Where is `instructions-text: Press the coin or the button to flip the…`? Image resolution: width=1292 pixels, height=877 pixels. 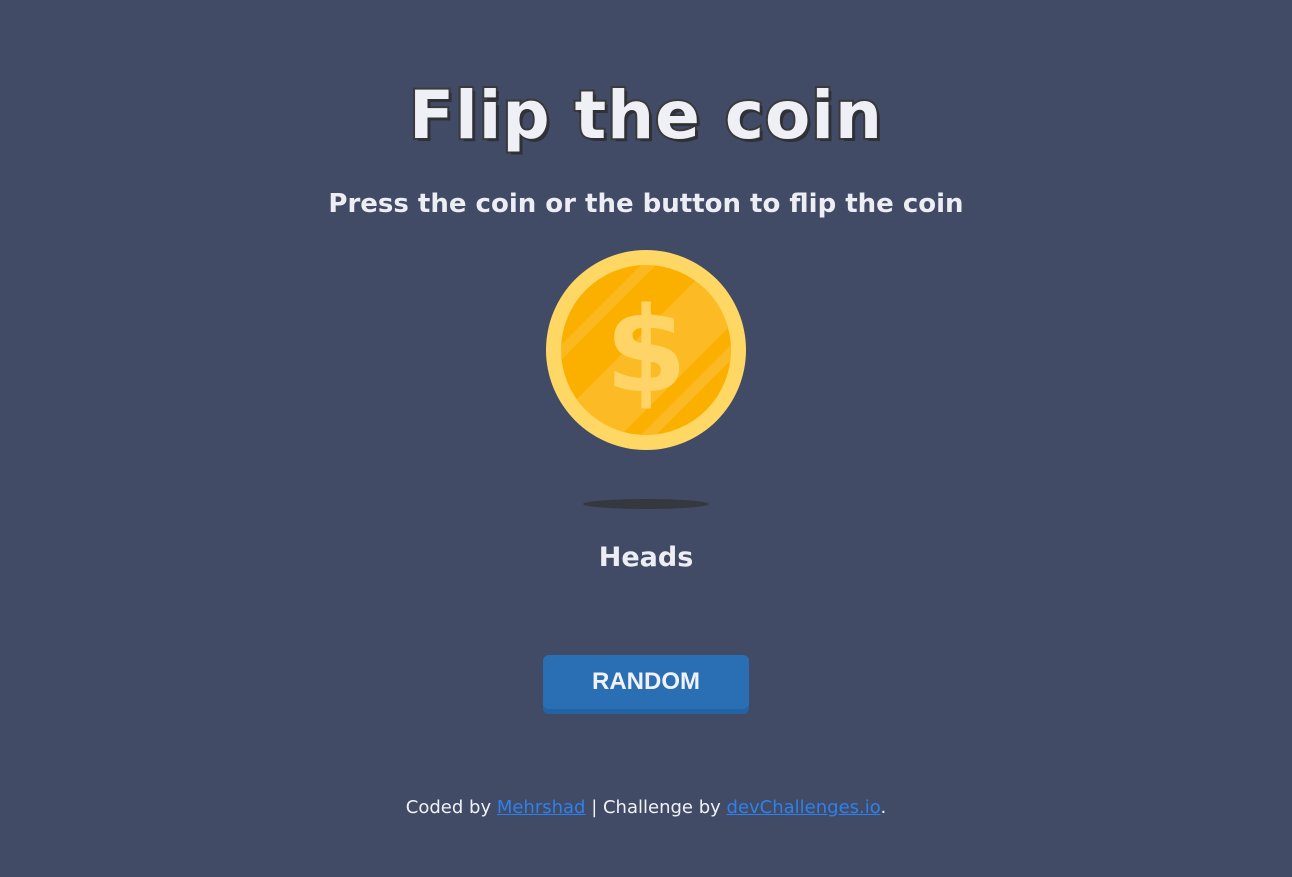
instructions-text: Press the coin or the button to flip the… is located at coordinates (646, 204).